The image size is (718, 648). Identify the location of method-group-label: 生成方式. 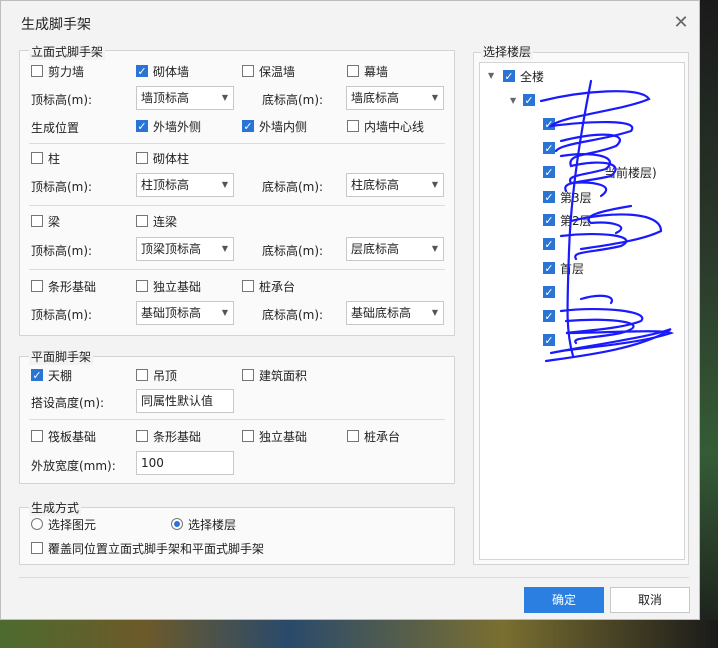
(55, 507).